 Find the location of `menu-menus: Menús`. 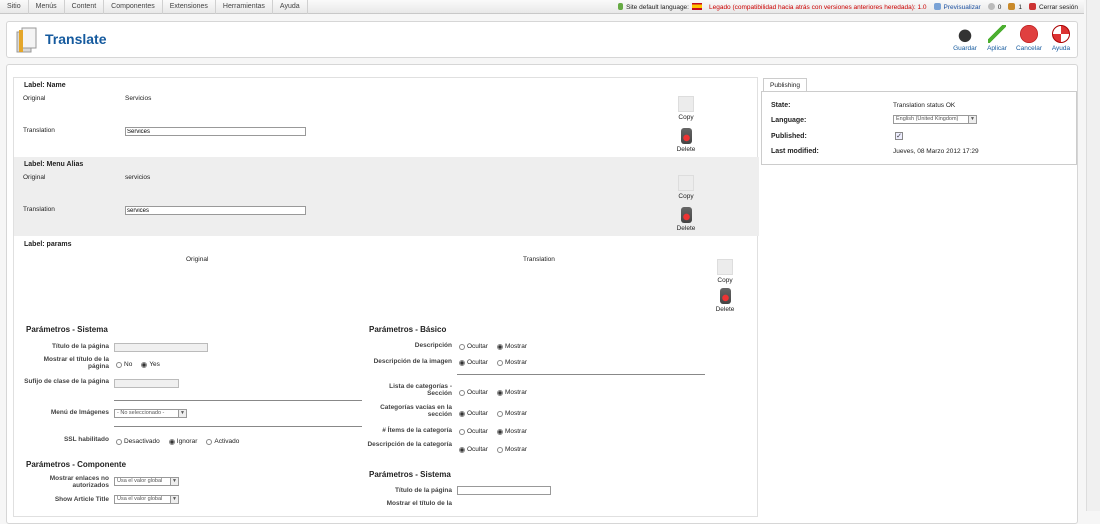

menu-menus: Menús is located at coordinates (47, 7).